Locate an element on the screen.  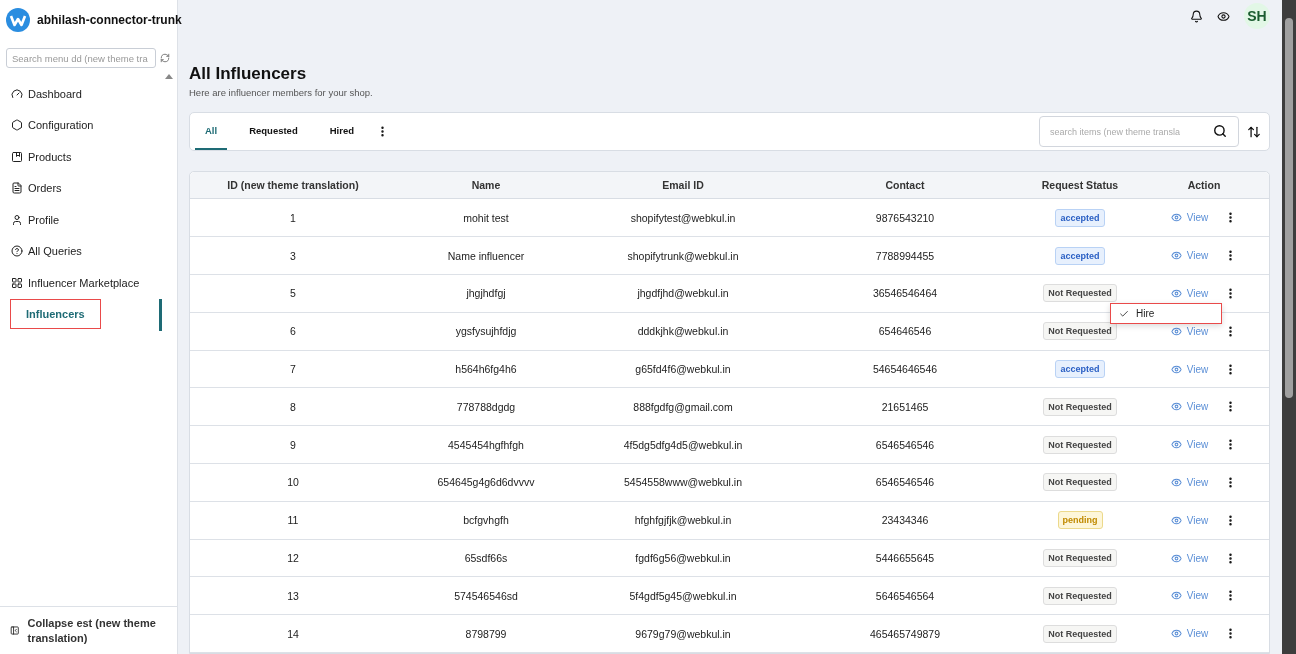
table-cell-text: 14 is located at coordinates (293, 634).